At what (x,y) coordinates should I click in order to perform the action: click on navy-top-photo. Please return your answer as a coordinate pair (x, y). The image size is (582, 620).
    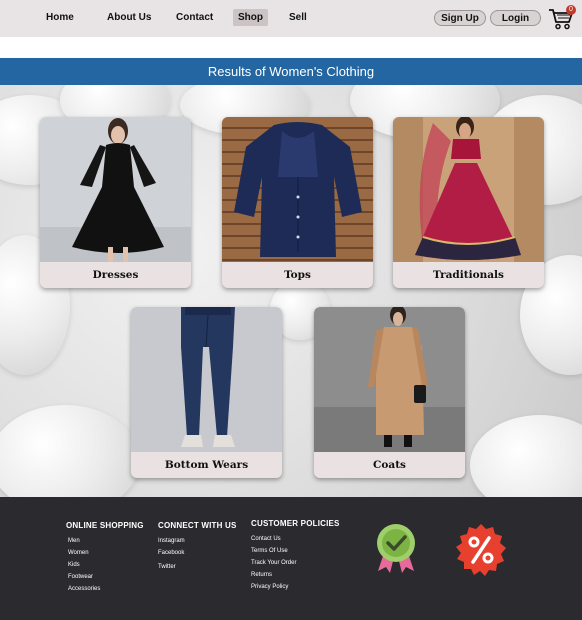
    Looking at the image, I should click on (297, 189).